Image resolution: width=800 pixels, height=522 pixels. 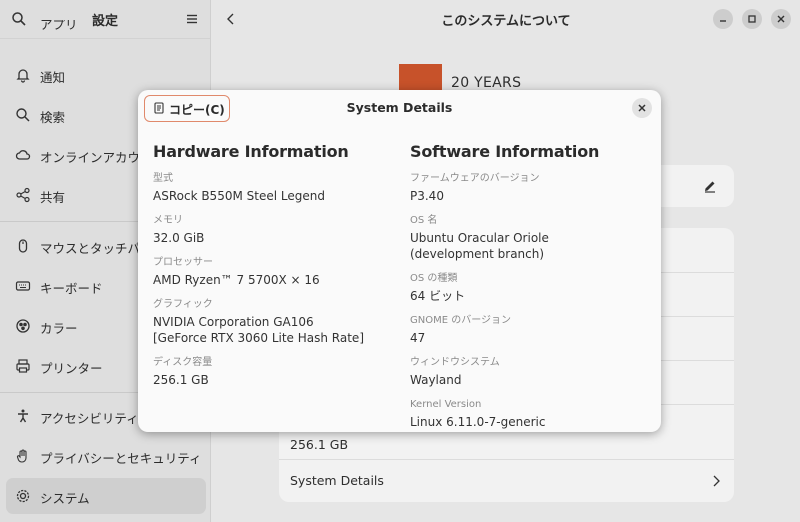 I want to click on field-key: プロセッサー, so click(x=183, y=262).